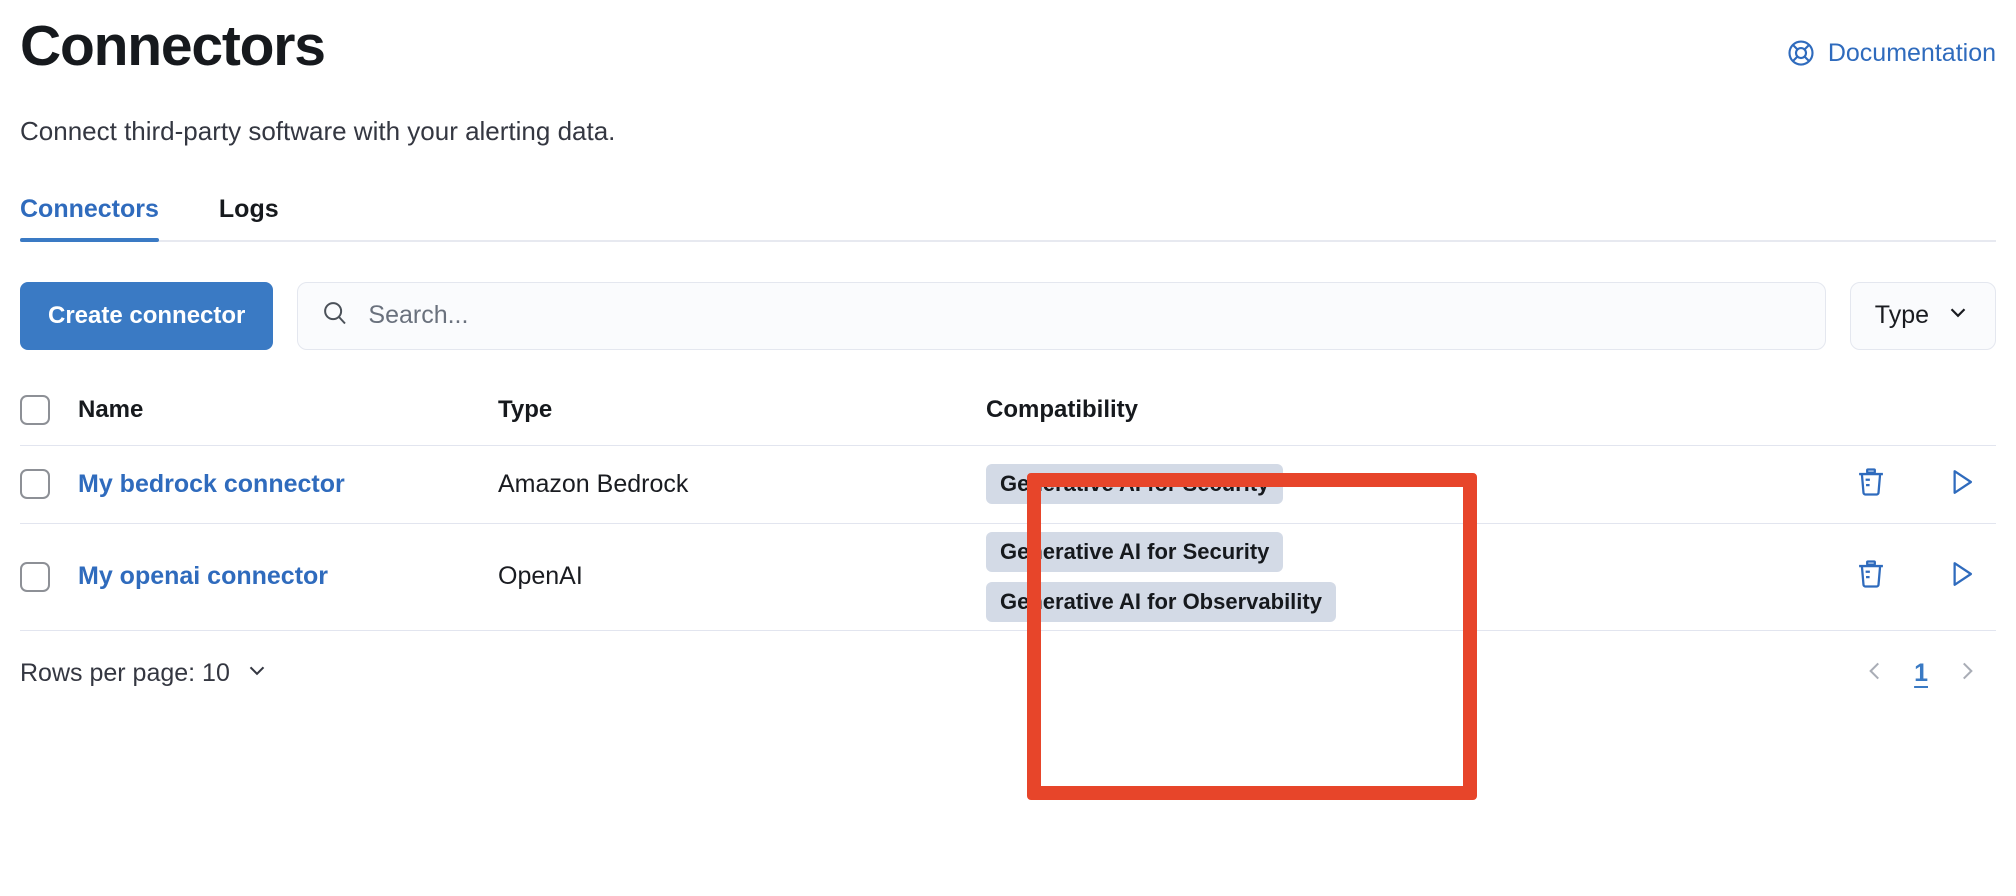 The width and height of the screenshot is (2016, 896). What do you see at coordinates (1911, 52) in the screenshot?
I see `documentation-label: Documentation` at bounding box center [1911, 52].